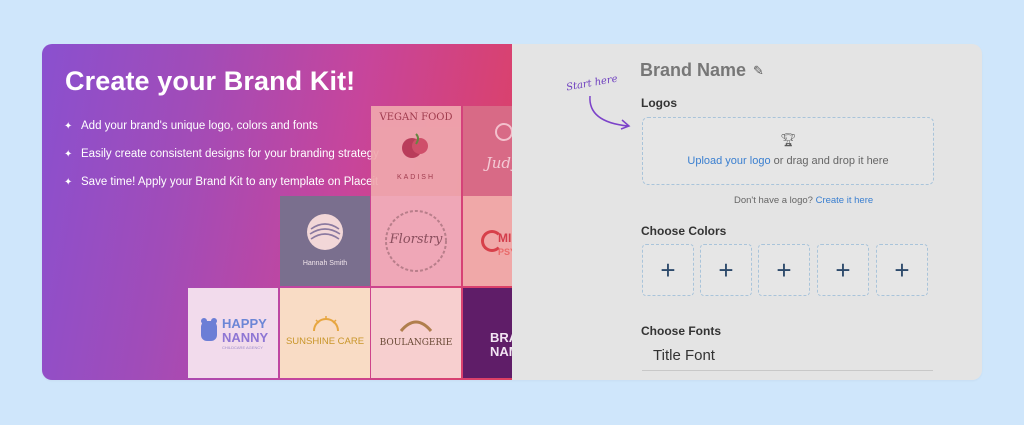 The image size is (1024, 425). Describe the element at coordinates (325, 263) in the screenshot. I see `logo-text: Hannah Smith` at that location.